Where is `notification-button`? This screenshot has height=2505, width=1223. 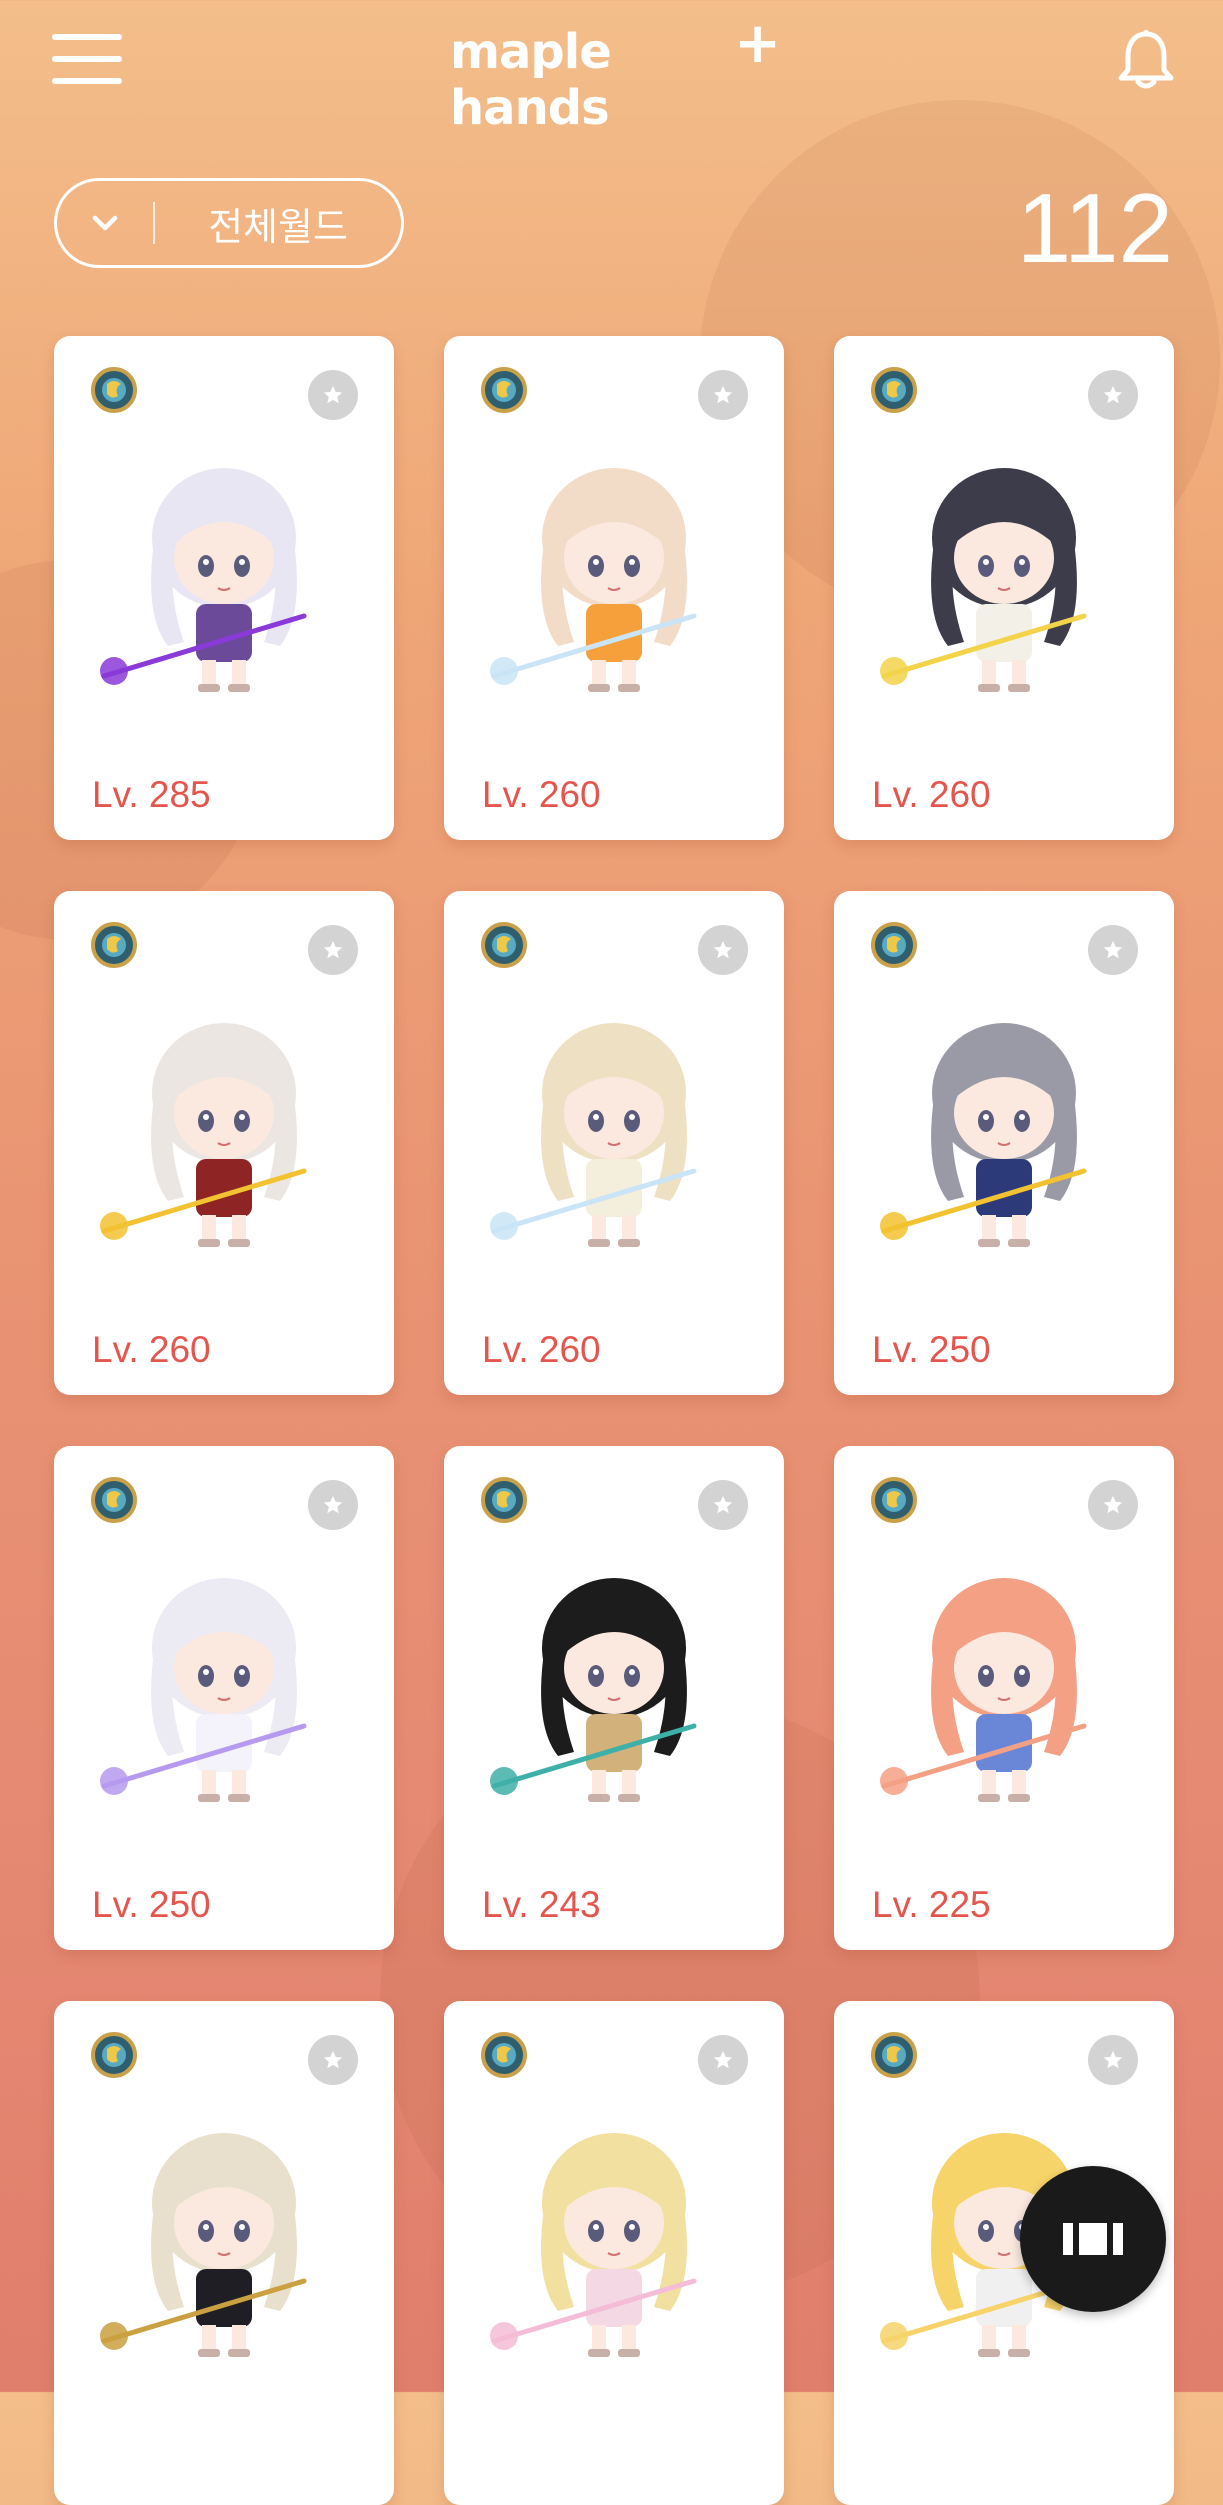 notification-button is located at coordinates (1146, 60).